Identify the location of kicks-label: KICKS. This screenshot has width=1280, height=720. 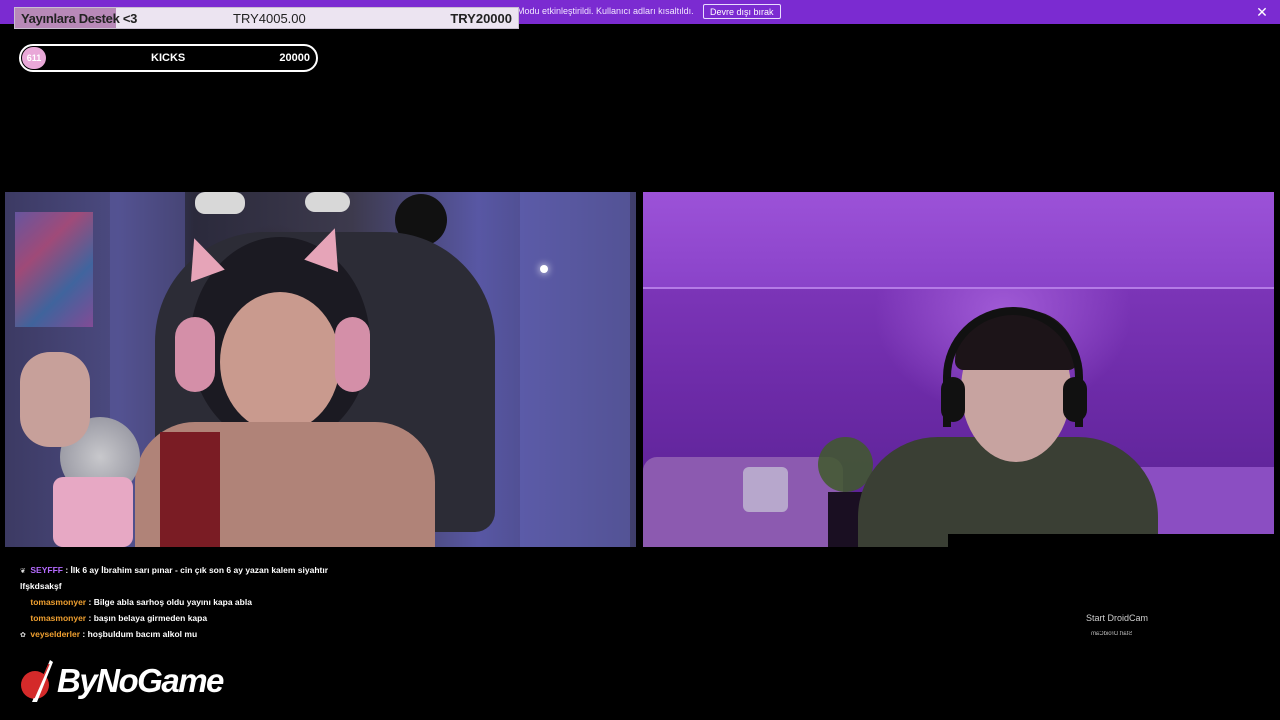
(168, 58).